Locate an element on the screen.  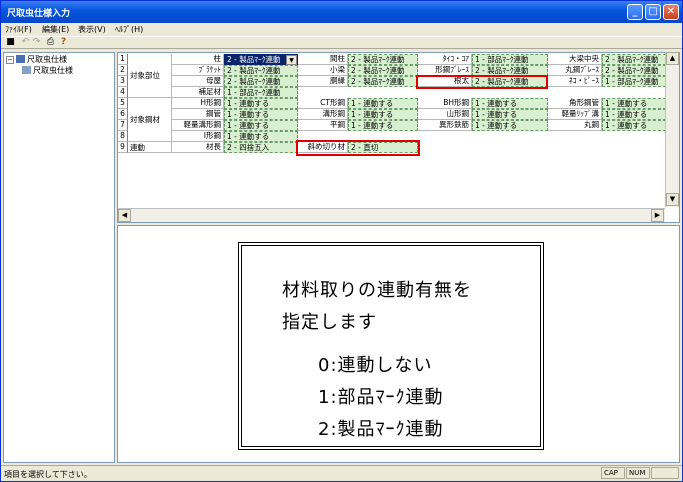
dropdown-arrow-icon: ▼ is located at coordinates (291, 60).